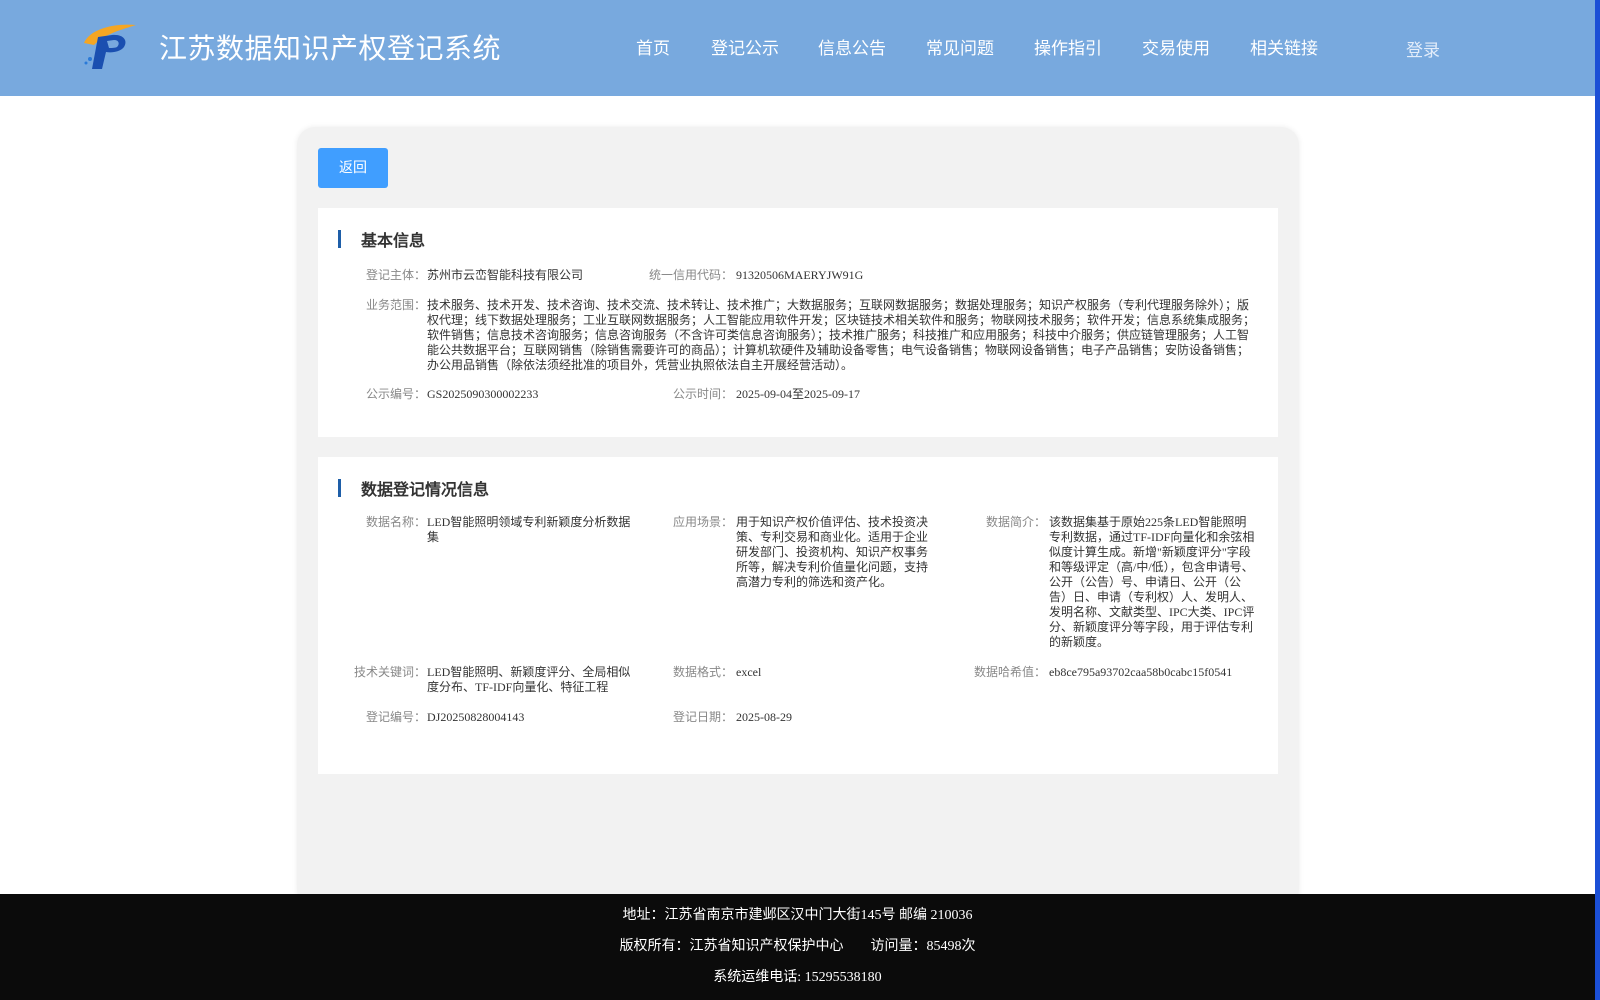 The height and width of the screenshot is (1000, 1600). What do you see at coordinates (330, 47) in the screenshot?
I see `site-title: 江苏数据知识产权登记系统` at bounding box center [330, 47].